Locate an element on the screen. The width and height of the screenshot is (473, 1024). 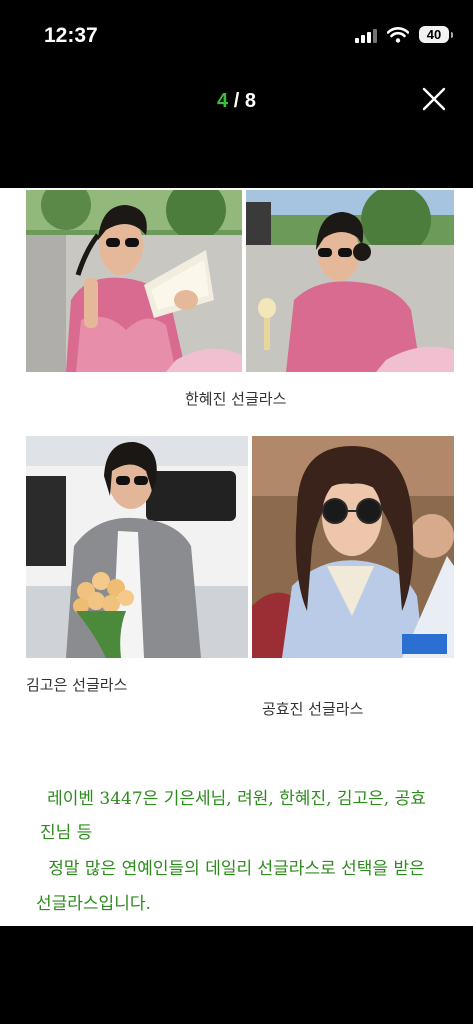
description-line-4: 선글라스입니다. is located at coordinates (93, 904).